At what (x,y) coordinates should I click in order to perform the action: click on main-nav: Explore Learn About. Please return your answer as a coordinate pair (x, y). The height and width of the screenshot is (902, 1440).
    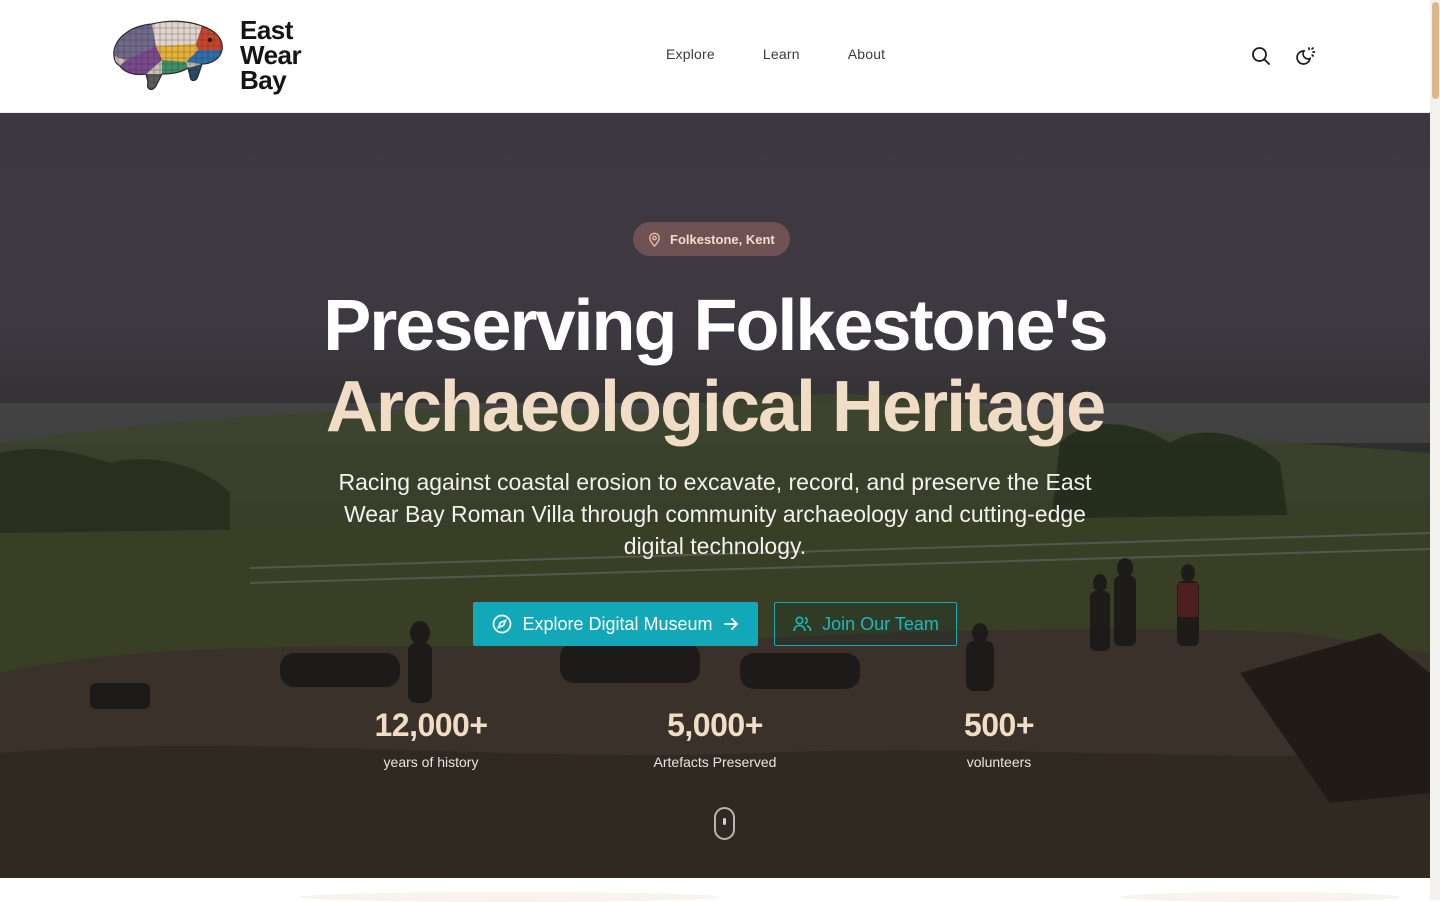
    Looking at the image, I should click on (775, 54).